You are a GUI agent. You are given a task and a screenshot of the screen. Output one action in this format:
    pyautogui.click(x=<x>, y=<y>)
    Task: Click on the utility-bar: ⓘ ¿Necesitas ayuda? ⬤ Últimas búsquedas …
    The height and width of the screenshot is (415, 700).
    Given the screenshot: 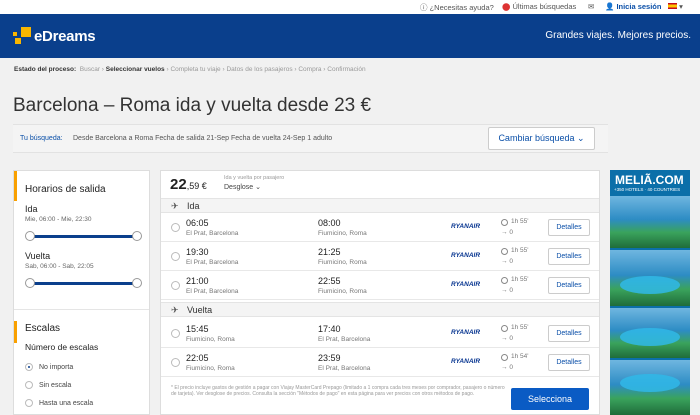 What is the action you would take?
    pyautogui.click(x=350, y=7)
    